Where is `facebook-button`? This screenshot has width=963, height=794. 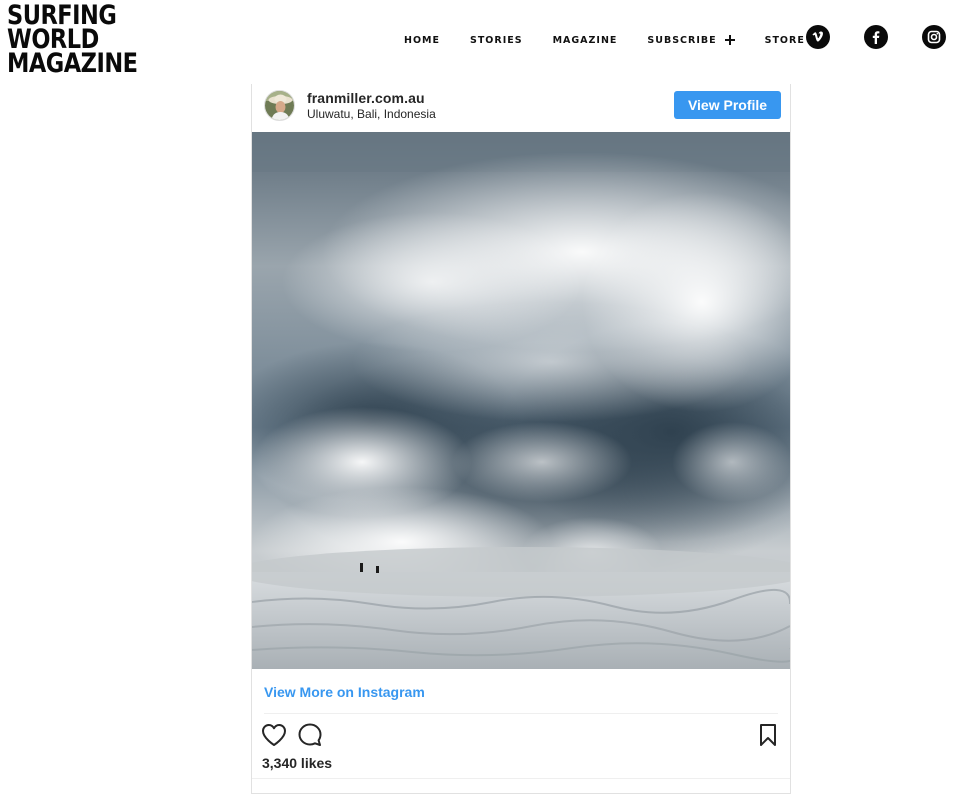 facebook-button is located at coordinates (876, 37).